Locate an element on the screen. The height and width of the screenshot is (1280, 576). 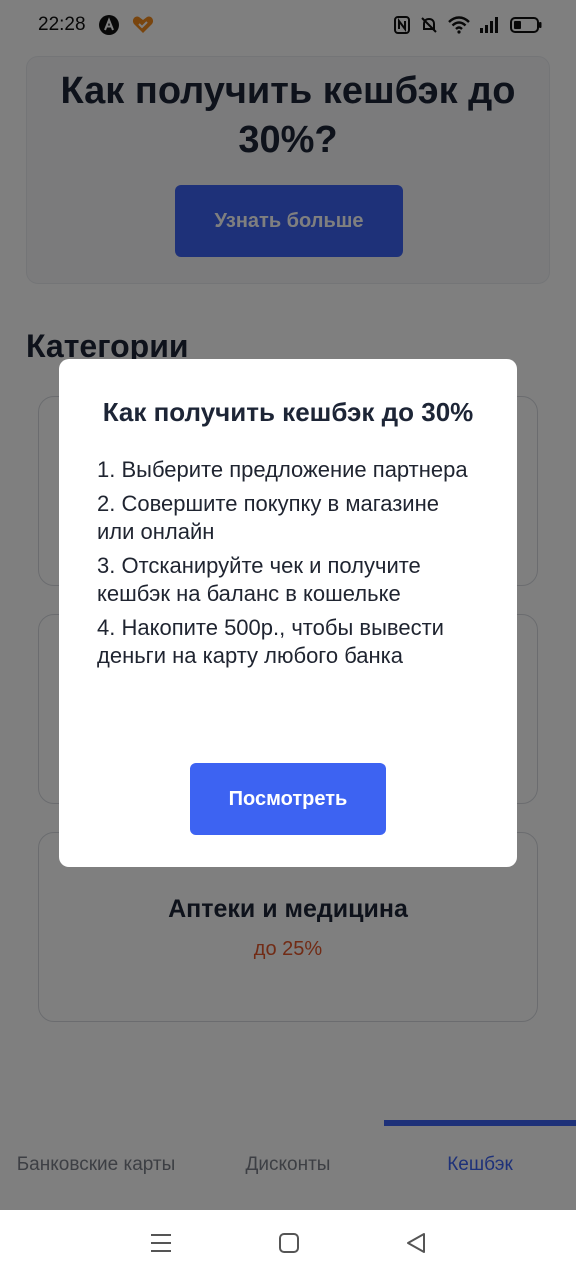
system-nav-bar is located at coordinates (288, 1245).